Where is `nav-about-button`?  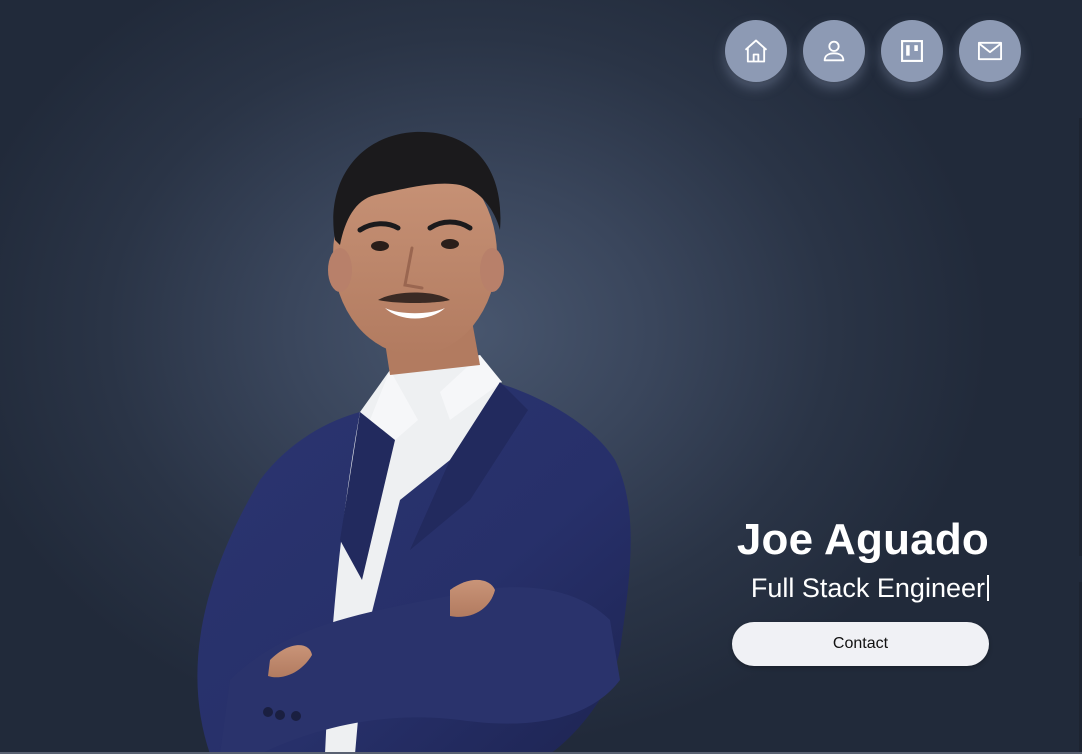
nav-about-button is located at coordinates (834, 51).